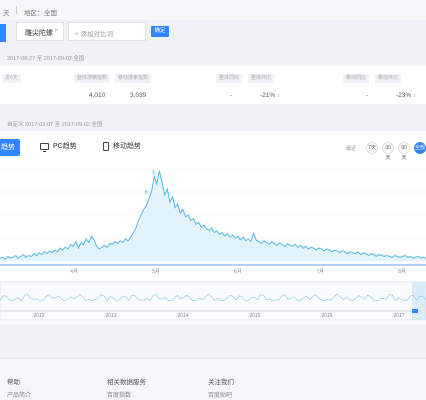 Image resolution: width=426 pixels, height=400 pixels. I want to click on breadcrumb-divider, so click(16, 10).